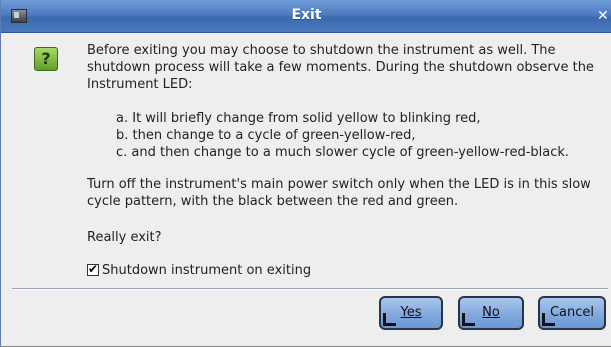 This screenshot has height=347, width=611. I want to click on cancel-button: Cancel, so click(572, 313).